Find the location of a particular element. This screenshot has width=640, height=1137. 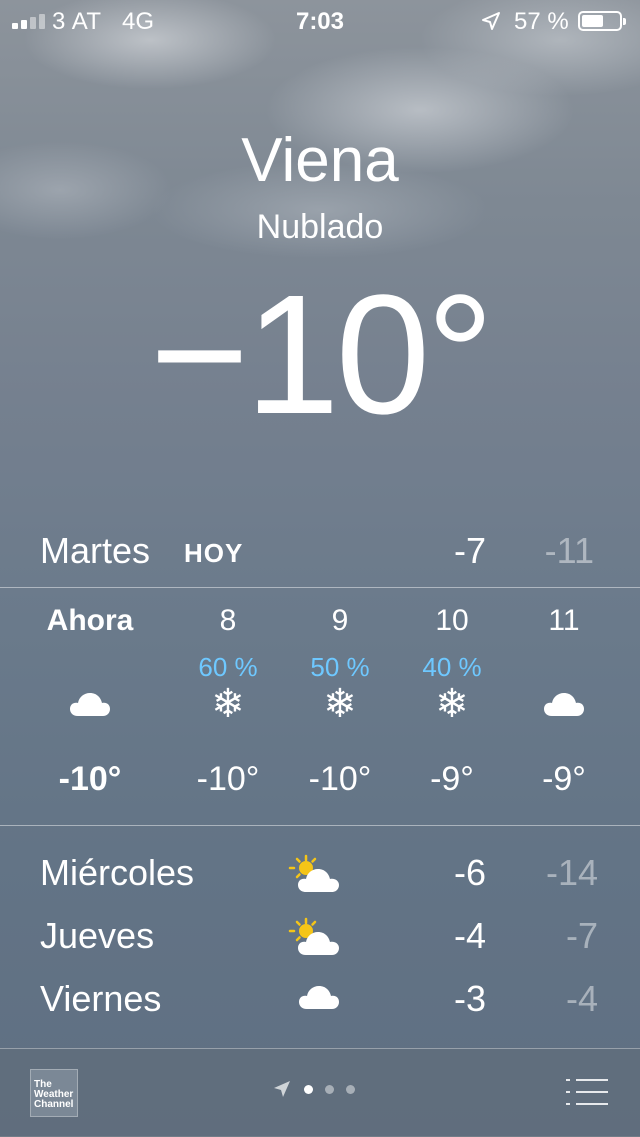

day-low: -14 is located at coordinates (571, 872).